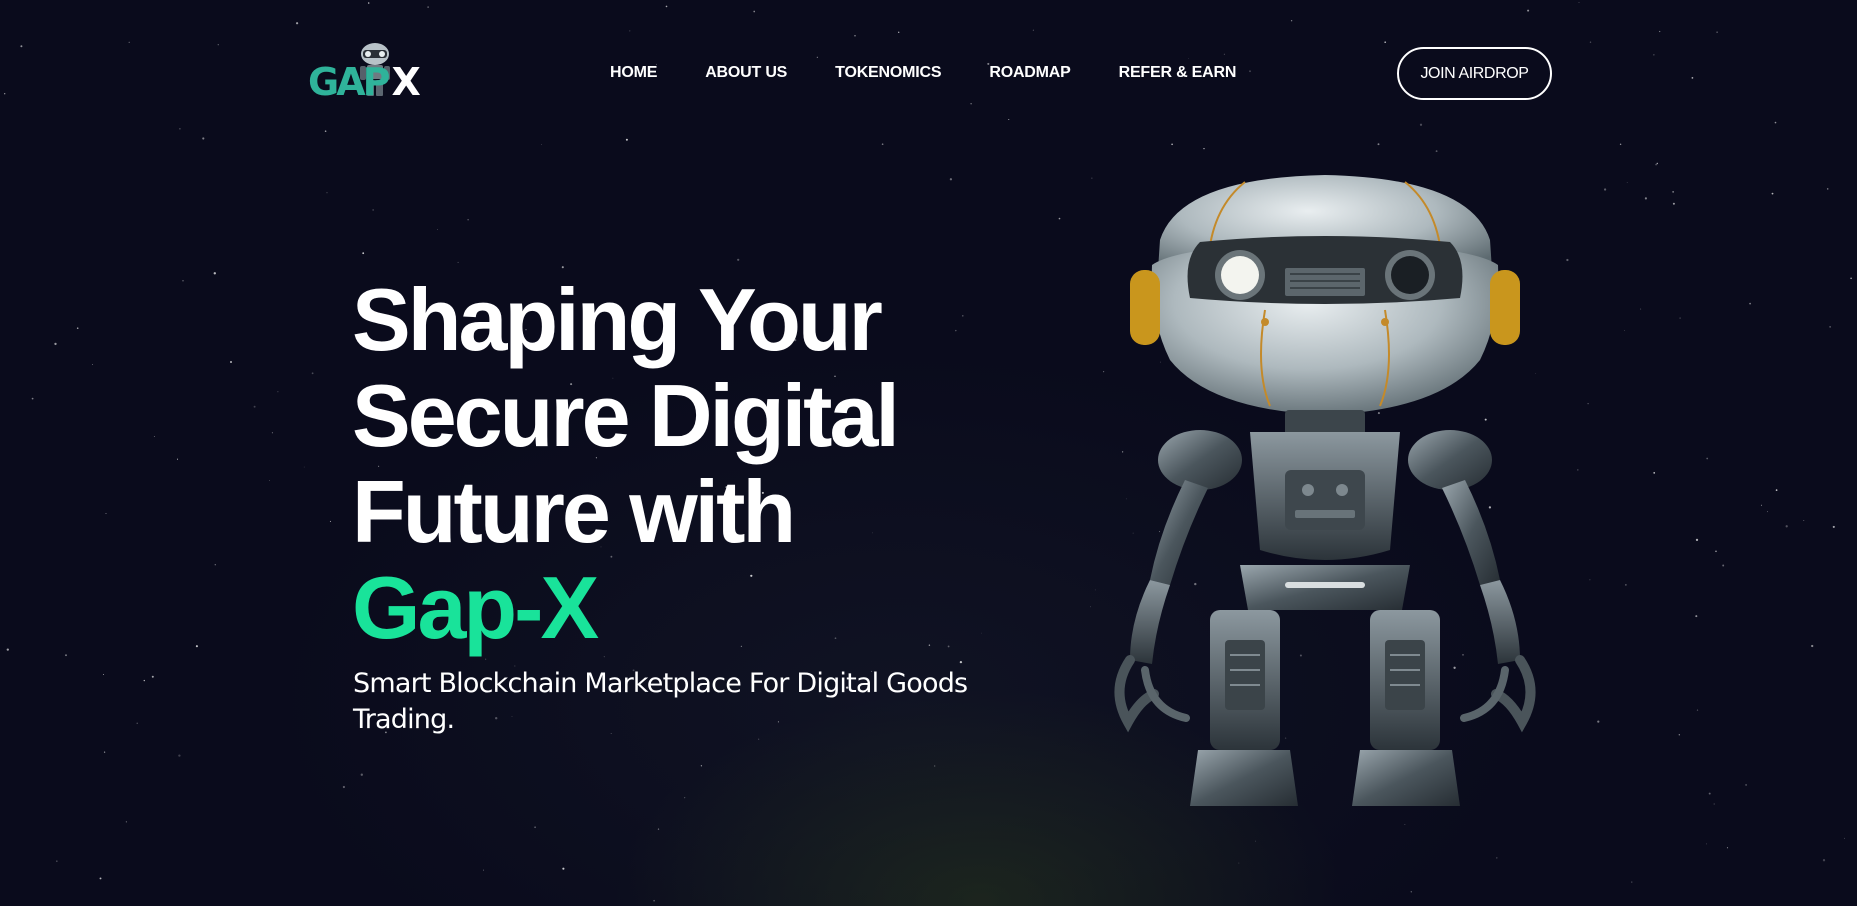  What do you see at coordinates (888, 73) in the screenshot?
I see `nav-item-tokenomics: TOKENOMICS` at bounding box center [888, 73].